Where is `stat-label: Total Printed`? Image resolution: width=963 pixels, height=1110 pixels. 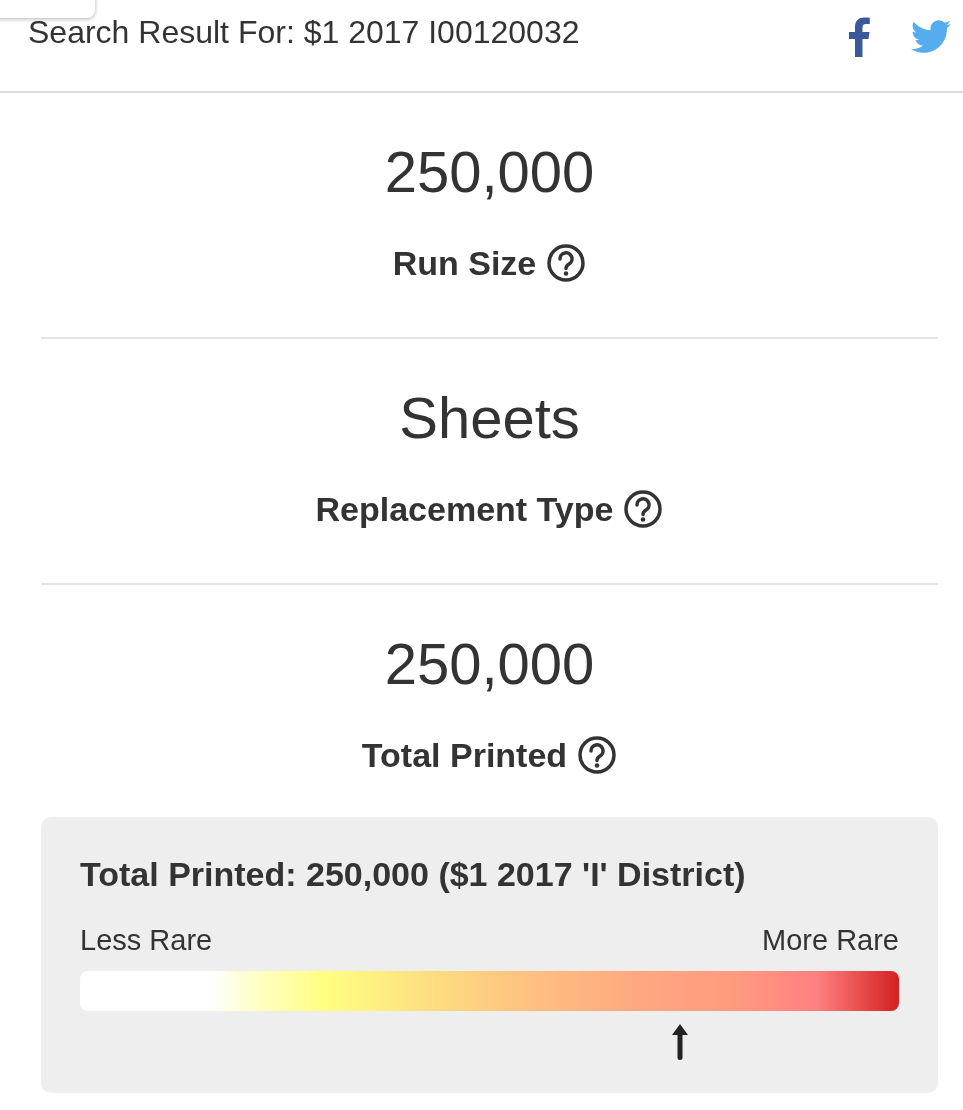 stat-label: Total Printed is located at coordinates (464, 755).